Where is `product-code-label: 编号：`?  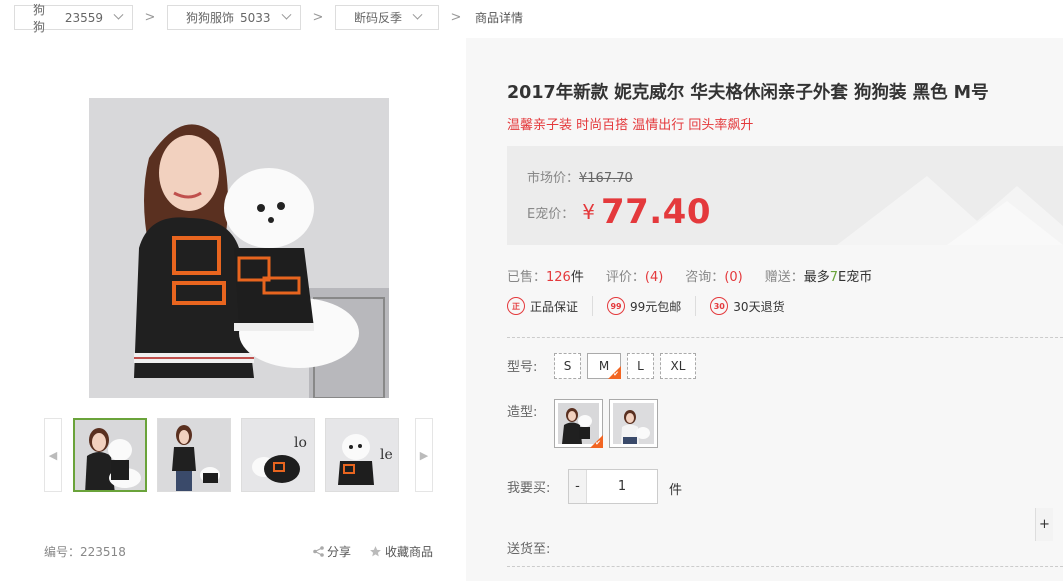 product-code-label: 编号： is located at coordinates (62, 552).